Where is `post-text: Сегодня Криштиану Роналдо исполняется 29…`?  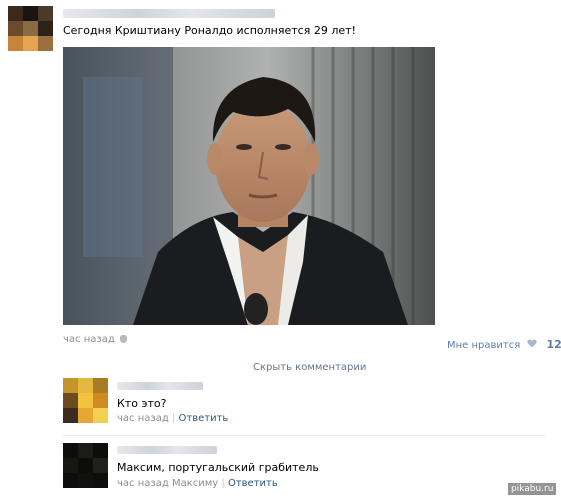 post-text: Сегодня Криштиану Роналдо исполняется 29… is located at coordinates (209, 30).